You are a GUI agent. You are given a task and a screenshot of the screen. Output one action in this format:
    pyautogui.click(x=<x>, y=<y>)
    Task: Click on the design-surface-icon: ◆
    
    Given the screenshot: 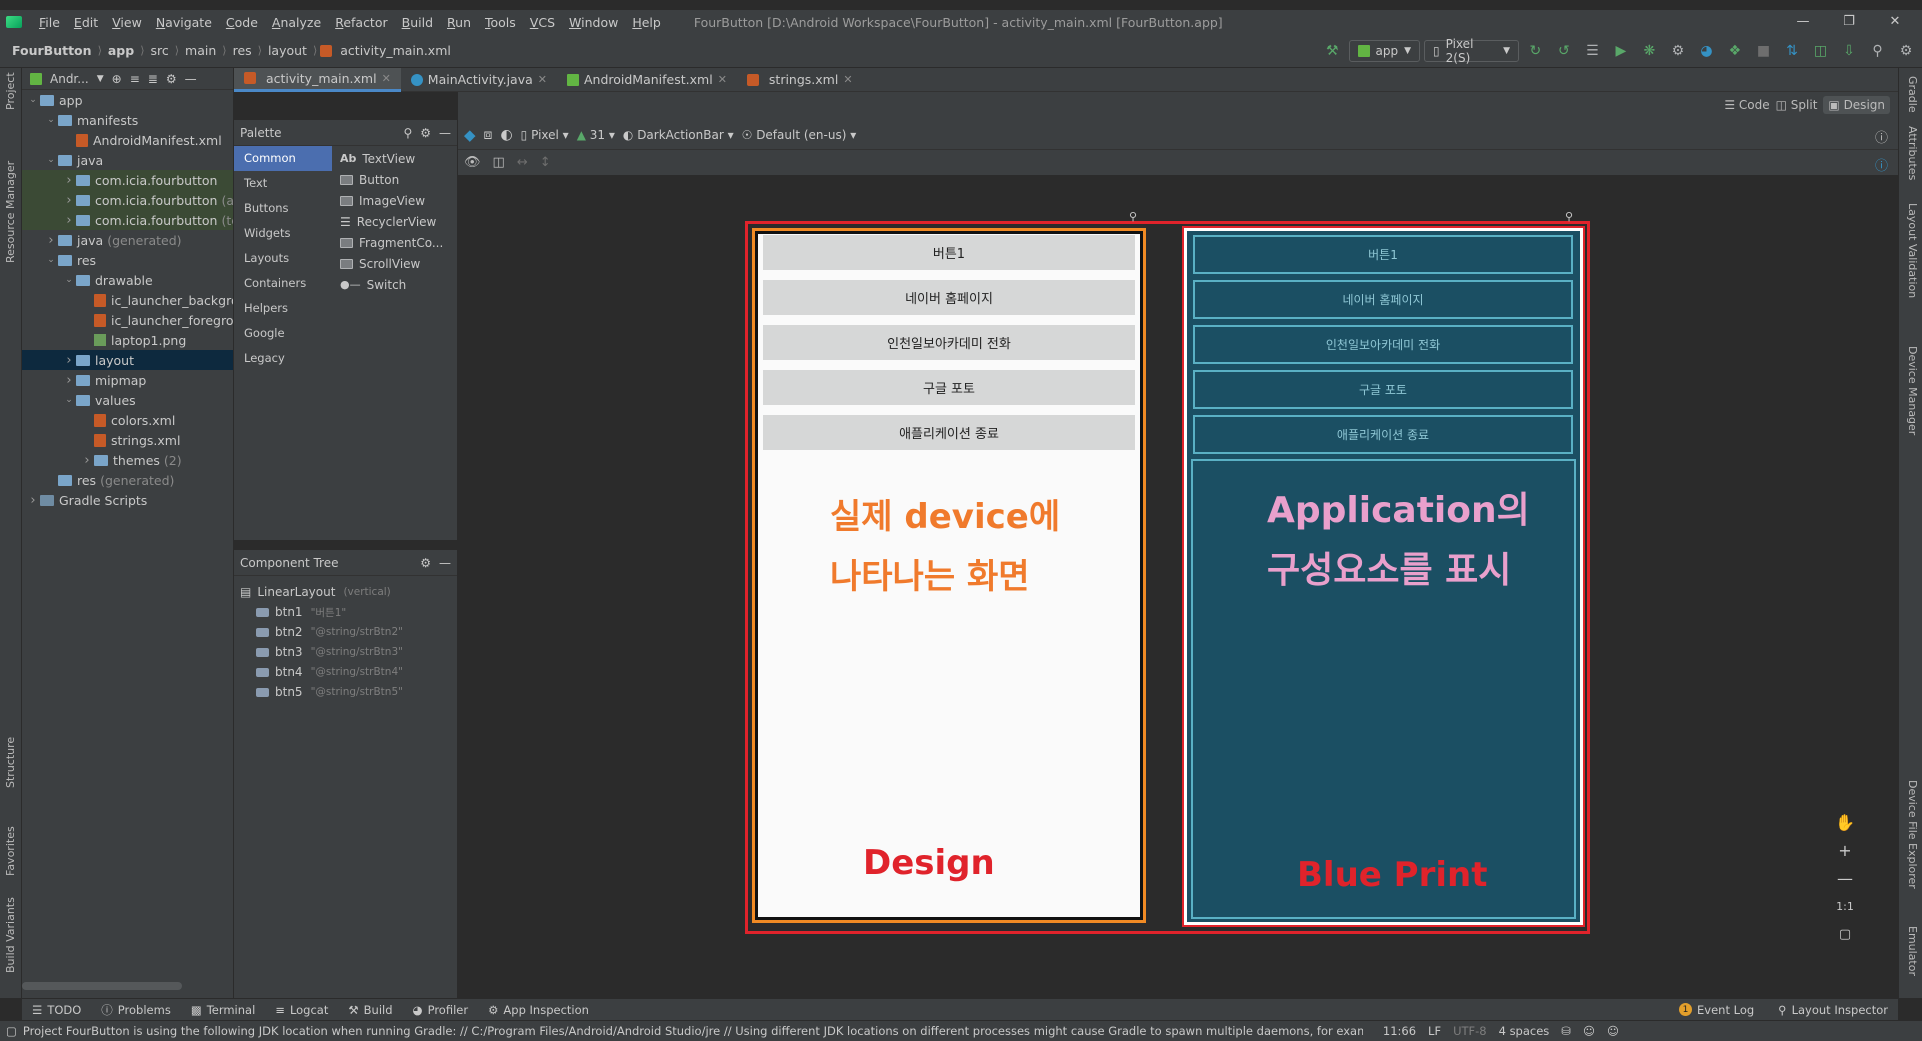 What is the action you would take?
    pyautogui.click(x=470, y=135)
    